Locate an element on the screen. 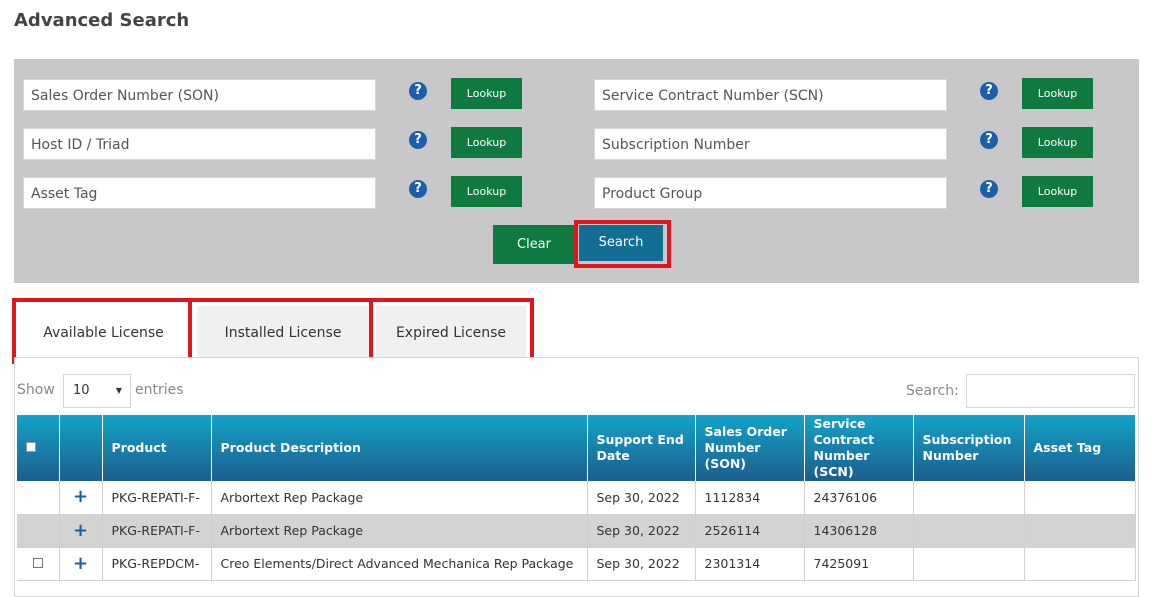 The width and height of the screenshot is (1157, 597). column-header-scn: Service Contract Number (SCN) is located at coordinates (859, 448).